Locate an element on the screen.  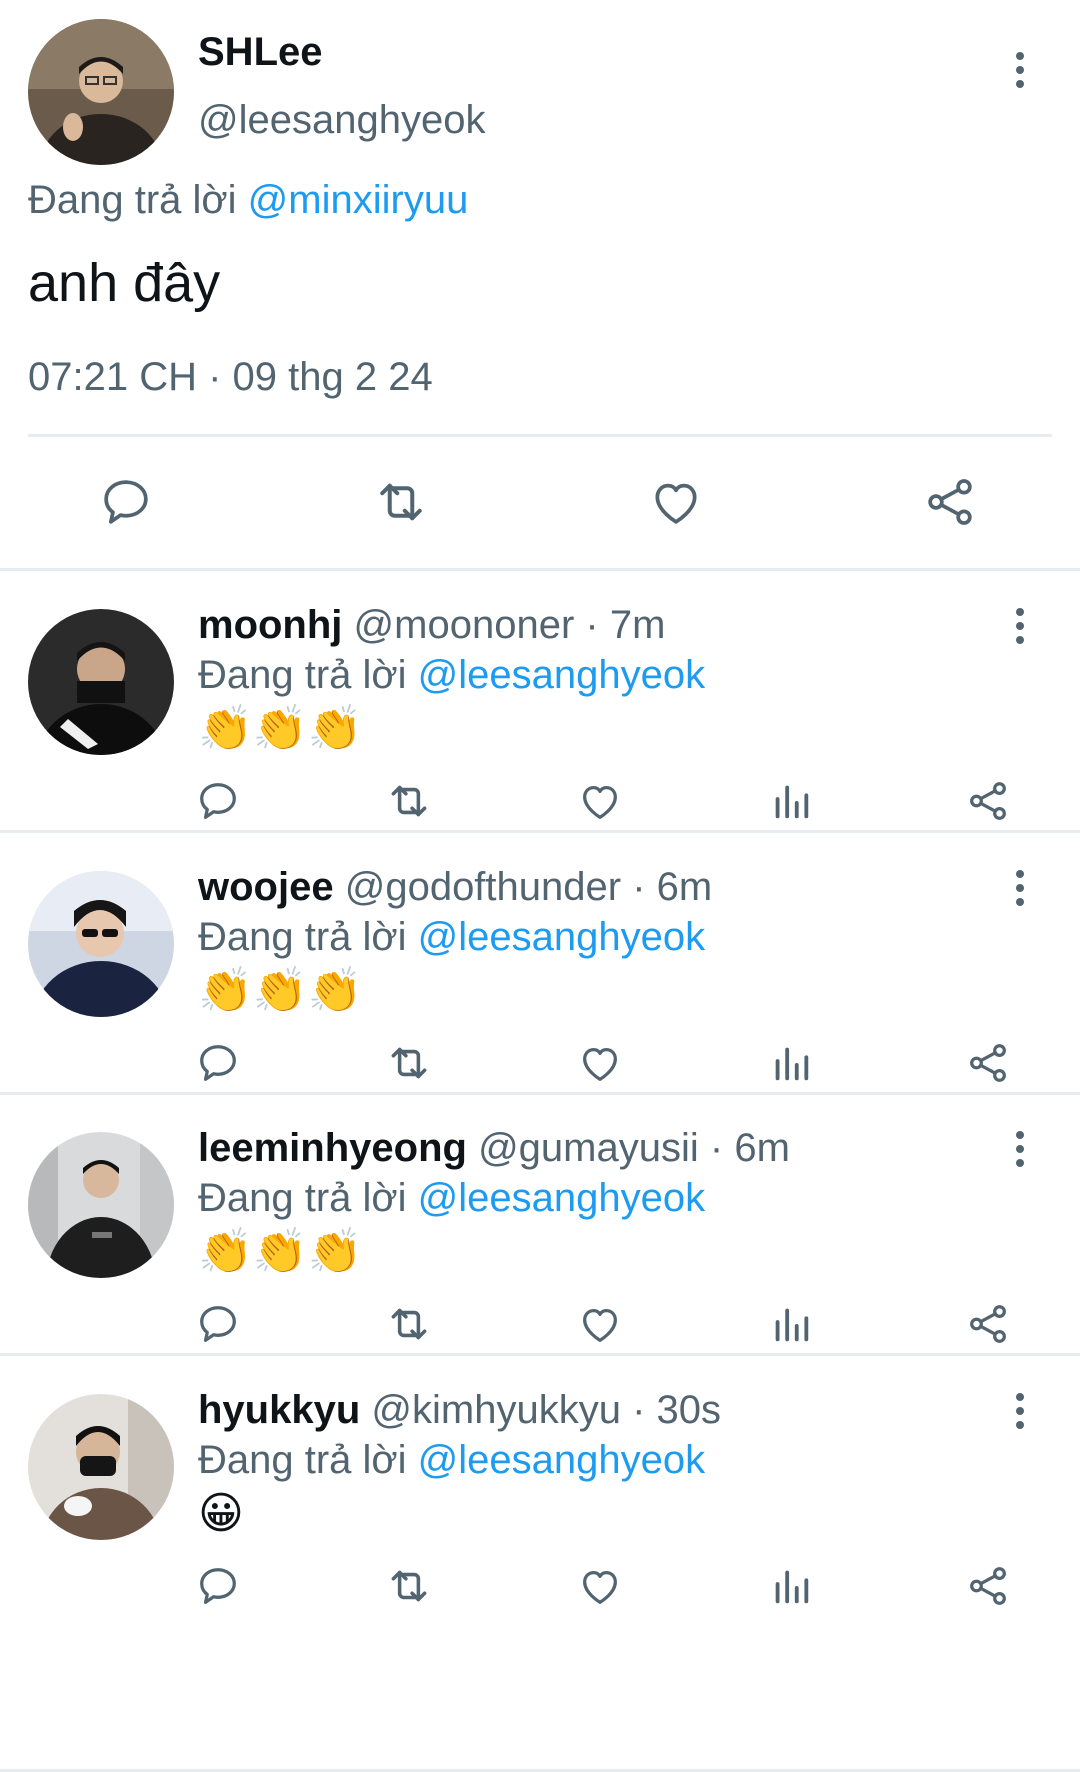
divider is located at coordinates (540, 435).